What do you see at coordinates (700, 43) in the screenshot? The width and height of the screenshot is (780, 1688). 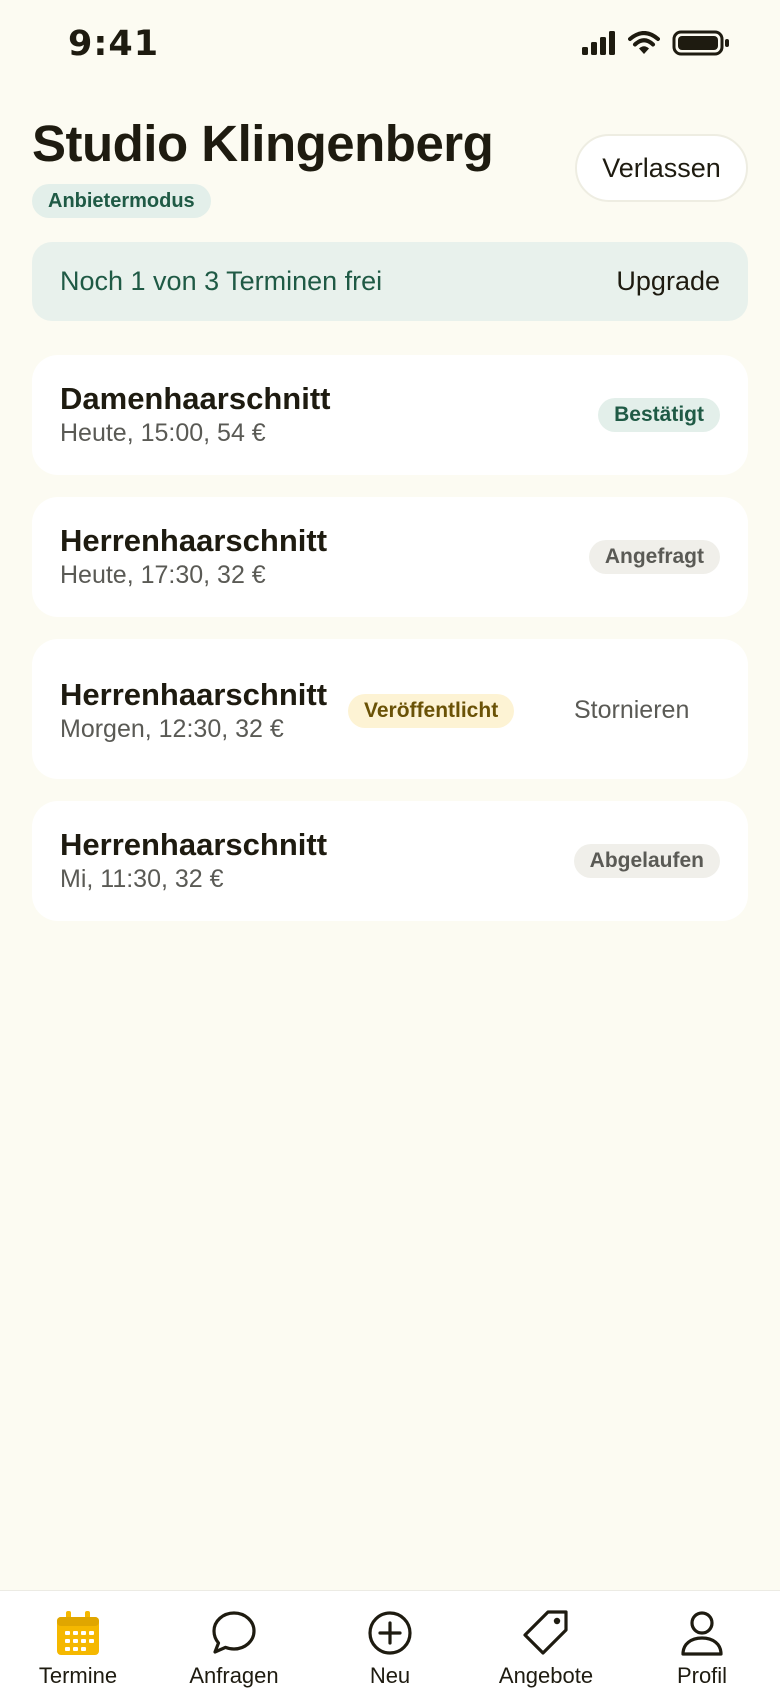 I see `battery-icon` at bounding box center [700, 43].